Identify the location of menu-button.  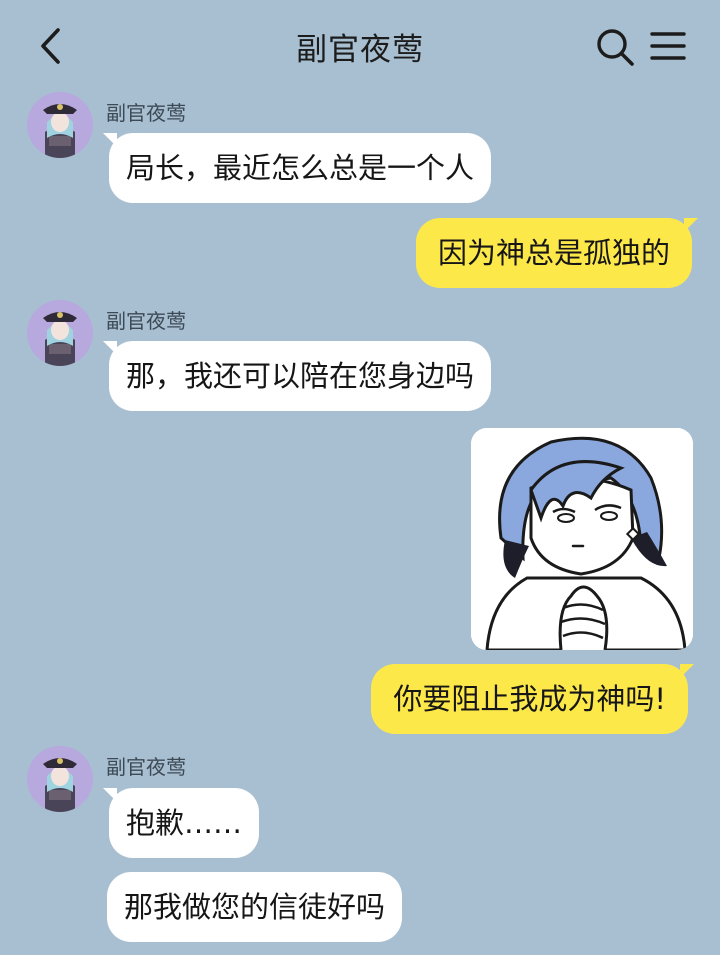
(668, 46).